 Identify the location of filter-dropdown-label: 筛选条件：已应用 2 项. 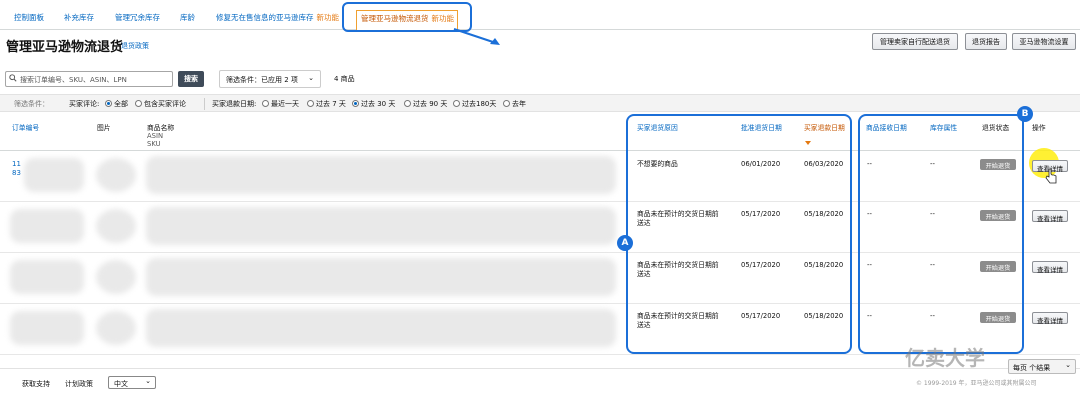
(262, 80).